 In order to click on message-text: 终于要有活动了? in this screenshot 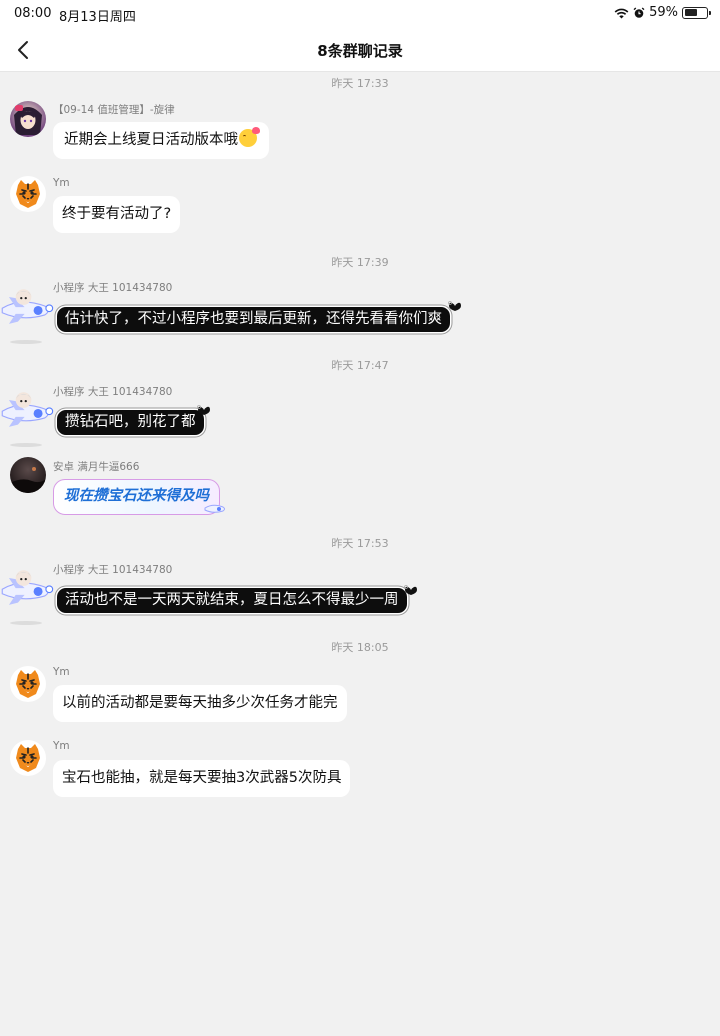, I will do `click(117, 214)`.